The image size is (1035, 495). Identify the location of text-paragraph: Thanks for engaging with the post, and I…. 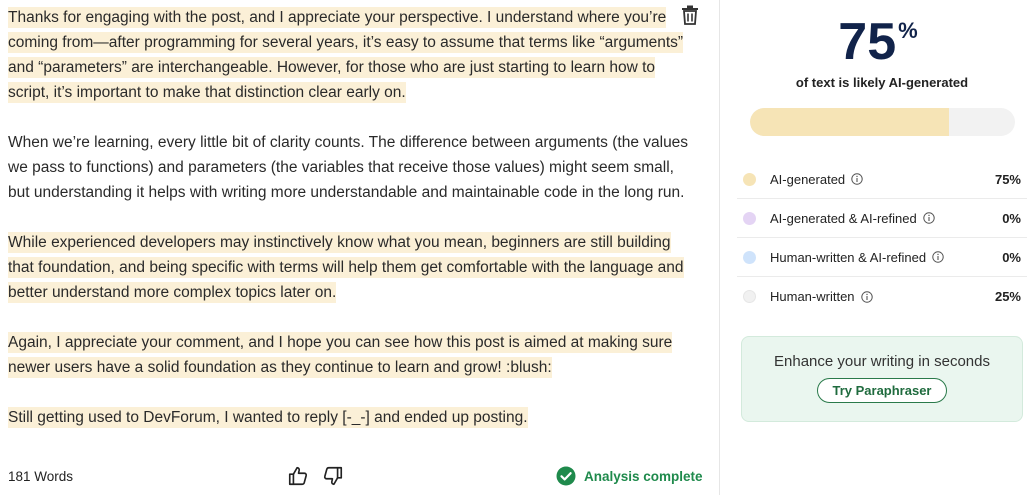
(353, 55).